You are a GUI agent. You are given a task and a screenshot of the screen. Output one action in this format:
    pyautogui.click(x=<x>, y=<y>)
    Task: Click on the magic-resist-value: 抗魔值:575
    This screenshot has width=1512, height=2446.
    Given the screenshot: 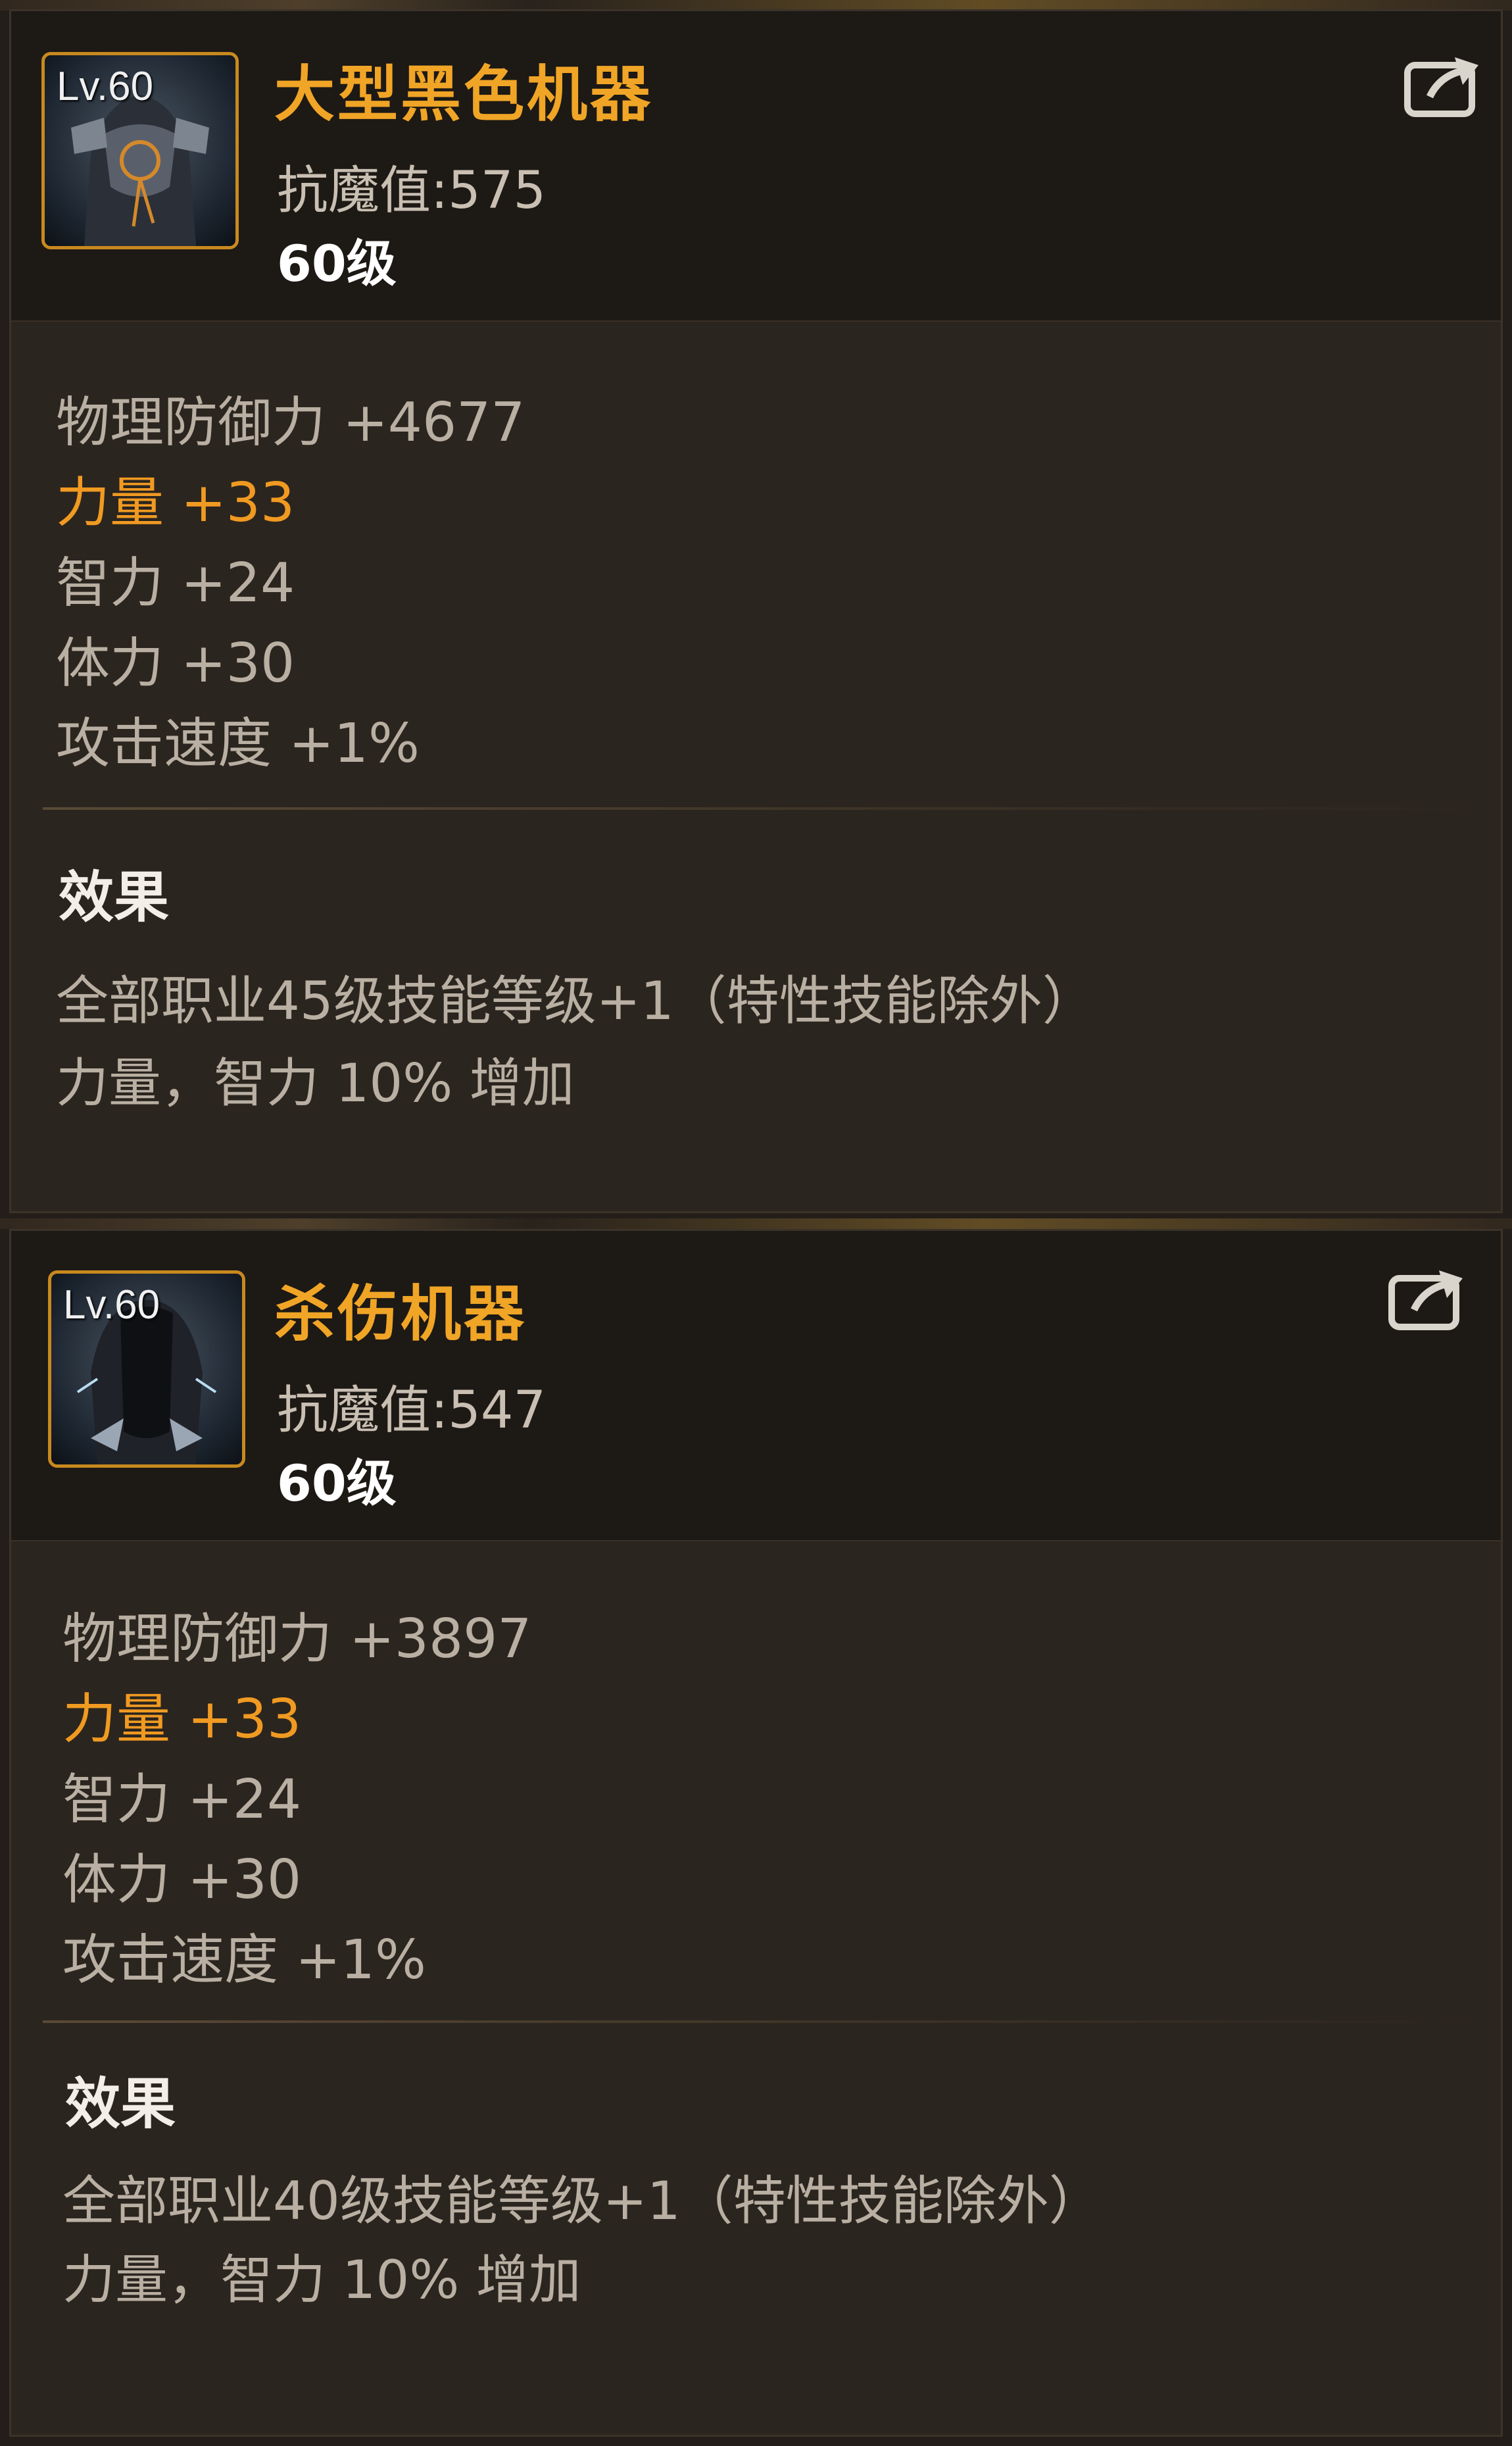 What is the action you would take?
    pyautogui.click(x=412, y=191)
    